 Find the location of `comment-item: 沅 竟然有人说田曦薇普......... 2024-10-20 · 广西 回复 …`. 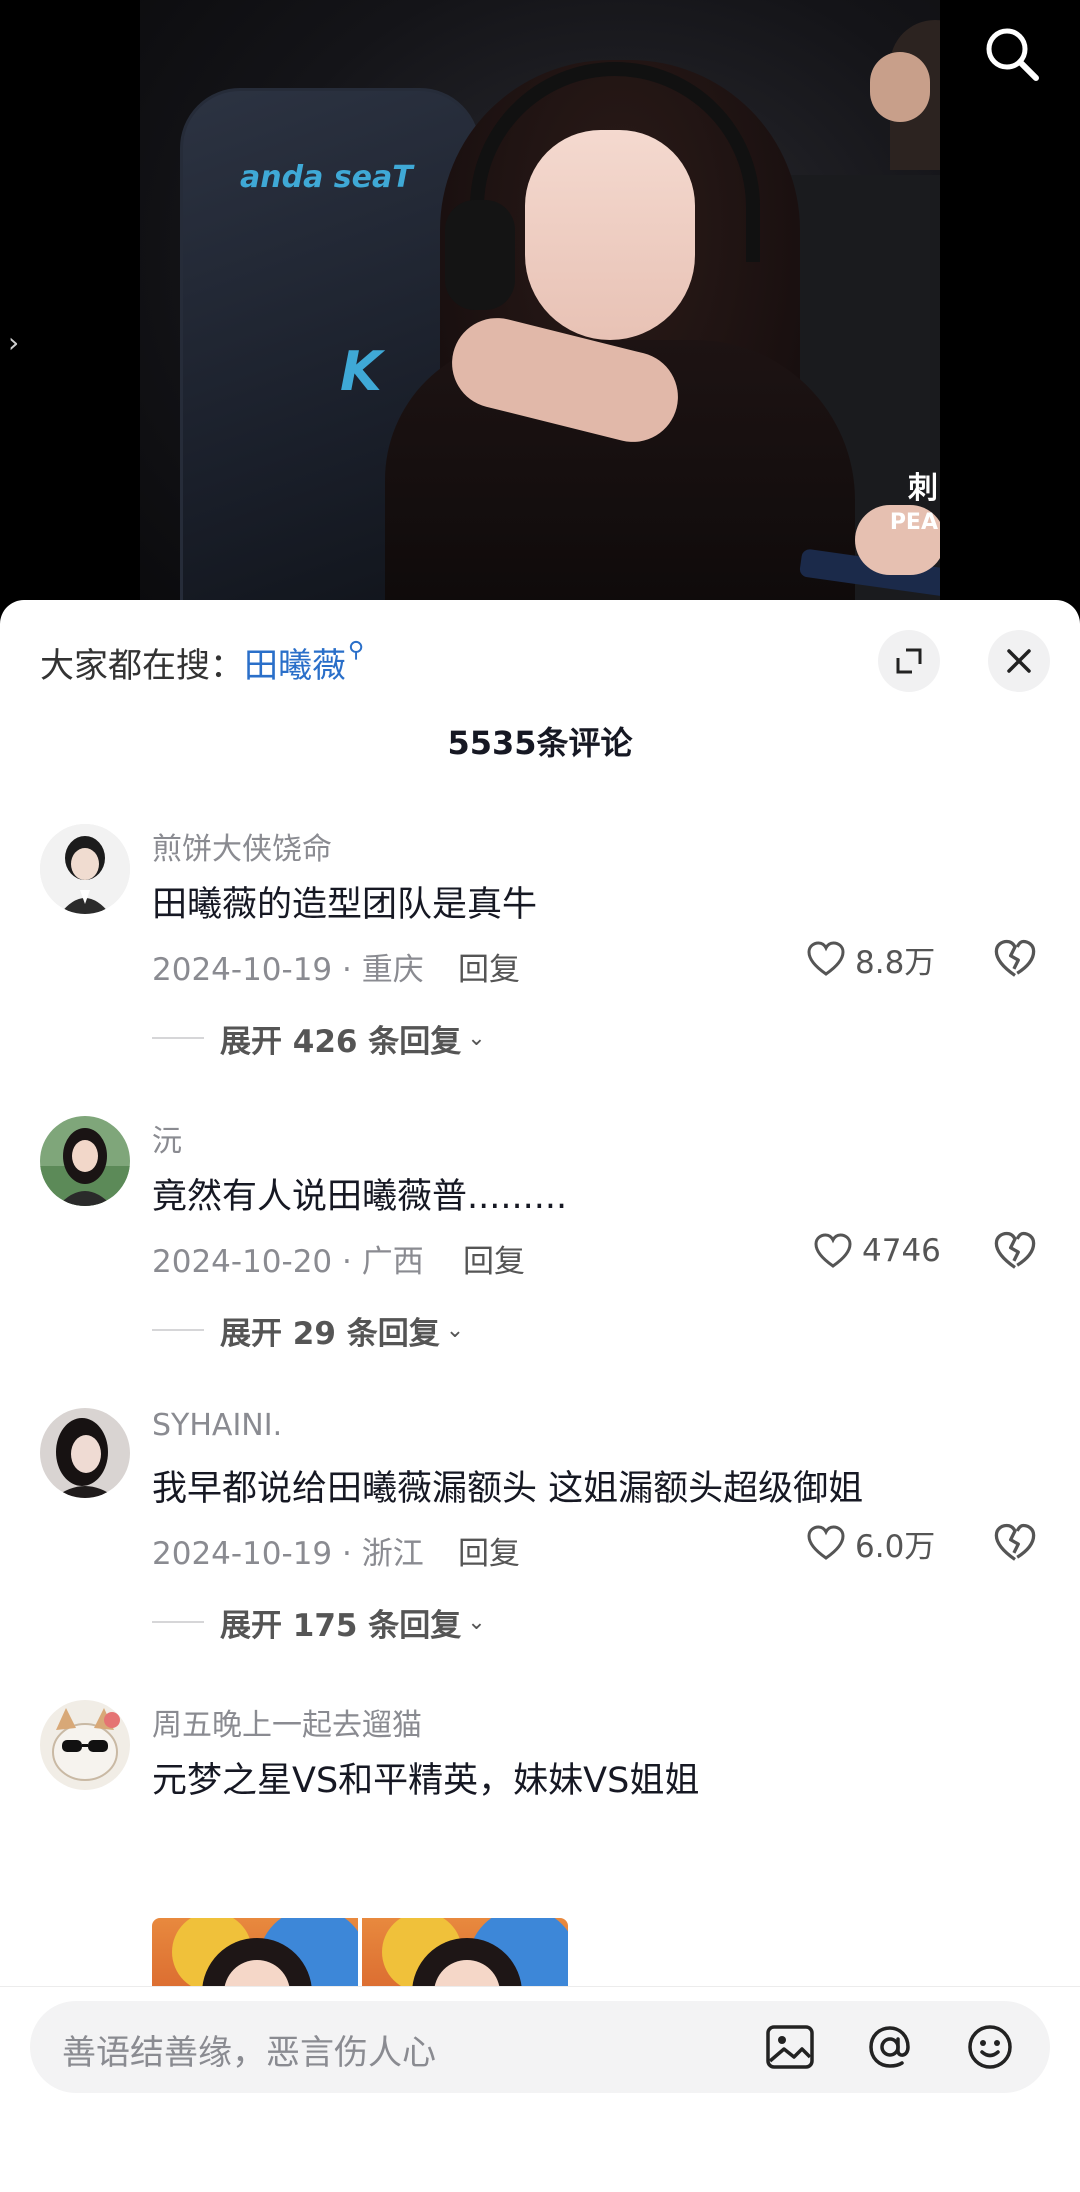

comment-item: 沅 竟然有人说田曦薇普......... 2024-10-20 · 广西 回复 … is located at coordinates (540, 1241).